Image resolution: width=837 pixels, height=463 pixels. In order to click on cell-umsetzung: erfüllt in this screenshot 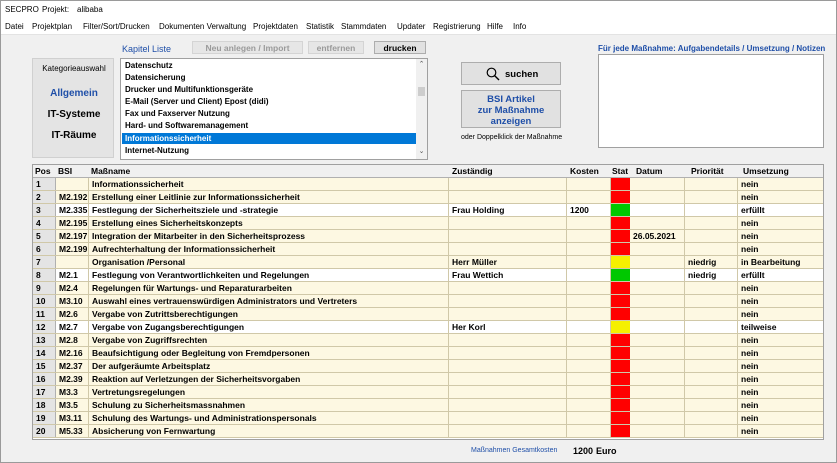, I will do `click(780, 275)`.